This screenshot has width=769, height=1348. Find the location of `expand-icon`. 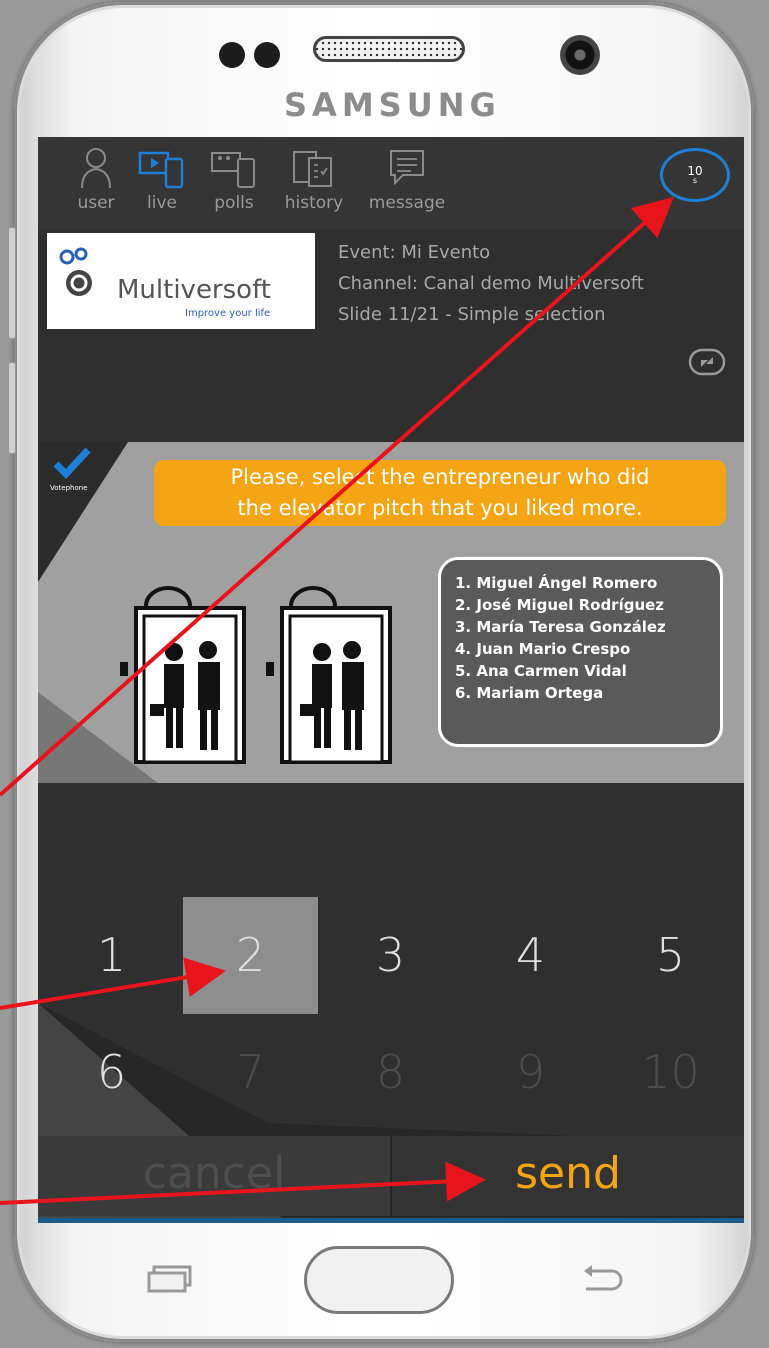

expand-icon is located at coordinates (707, 362).